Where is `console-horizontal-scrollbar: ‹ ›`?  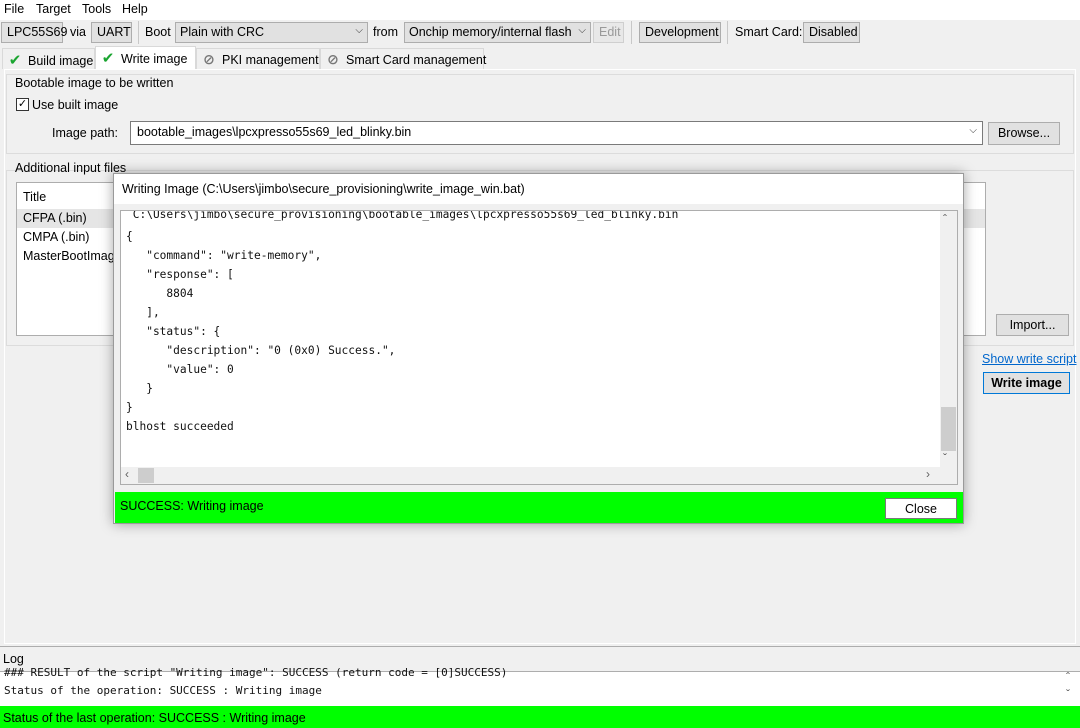
console-horizontal-scrollbar: ‹ › is located at coordinates (539, 475).